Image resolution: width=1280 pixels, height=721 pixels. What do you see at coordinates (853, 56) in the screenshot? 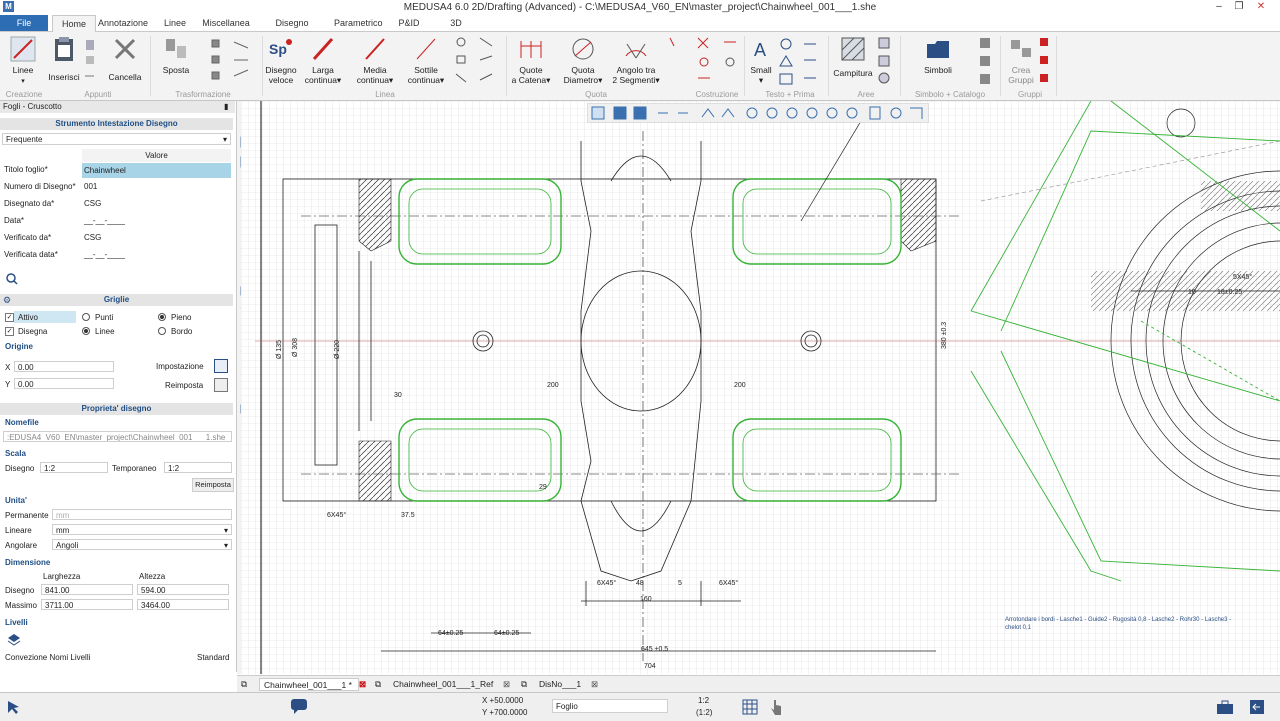
I see `campitura-button: Campitura` at bounding box center [853, 56].